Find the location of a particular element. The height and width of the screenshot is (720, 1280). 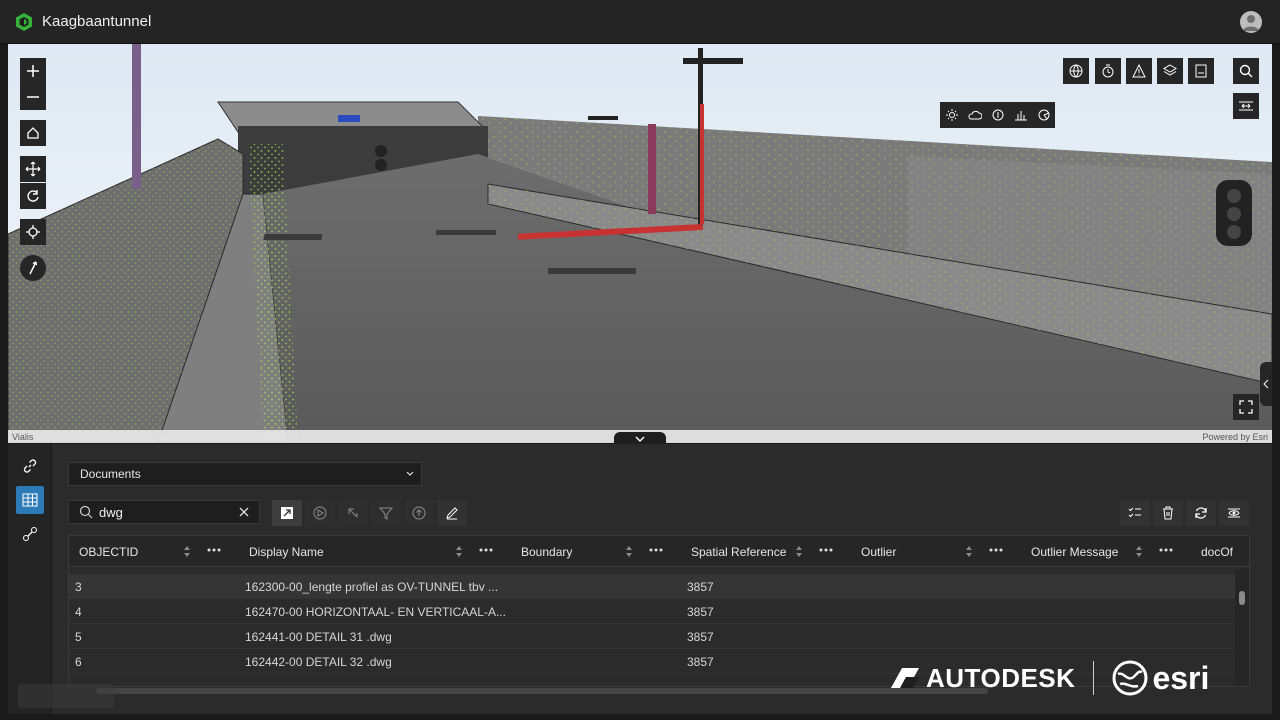

column-header-outlier: Outlier is located at coordinates (878, 551).